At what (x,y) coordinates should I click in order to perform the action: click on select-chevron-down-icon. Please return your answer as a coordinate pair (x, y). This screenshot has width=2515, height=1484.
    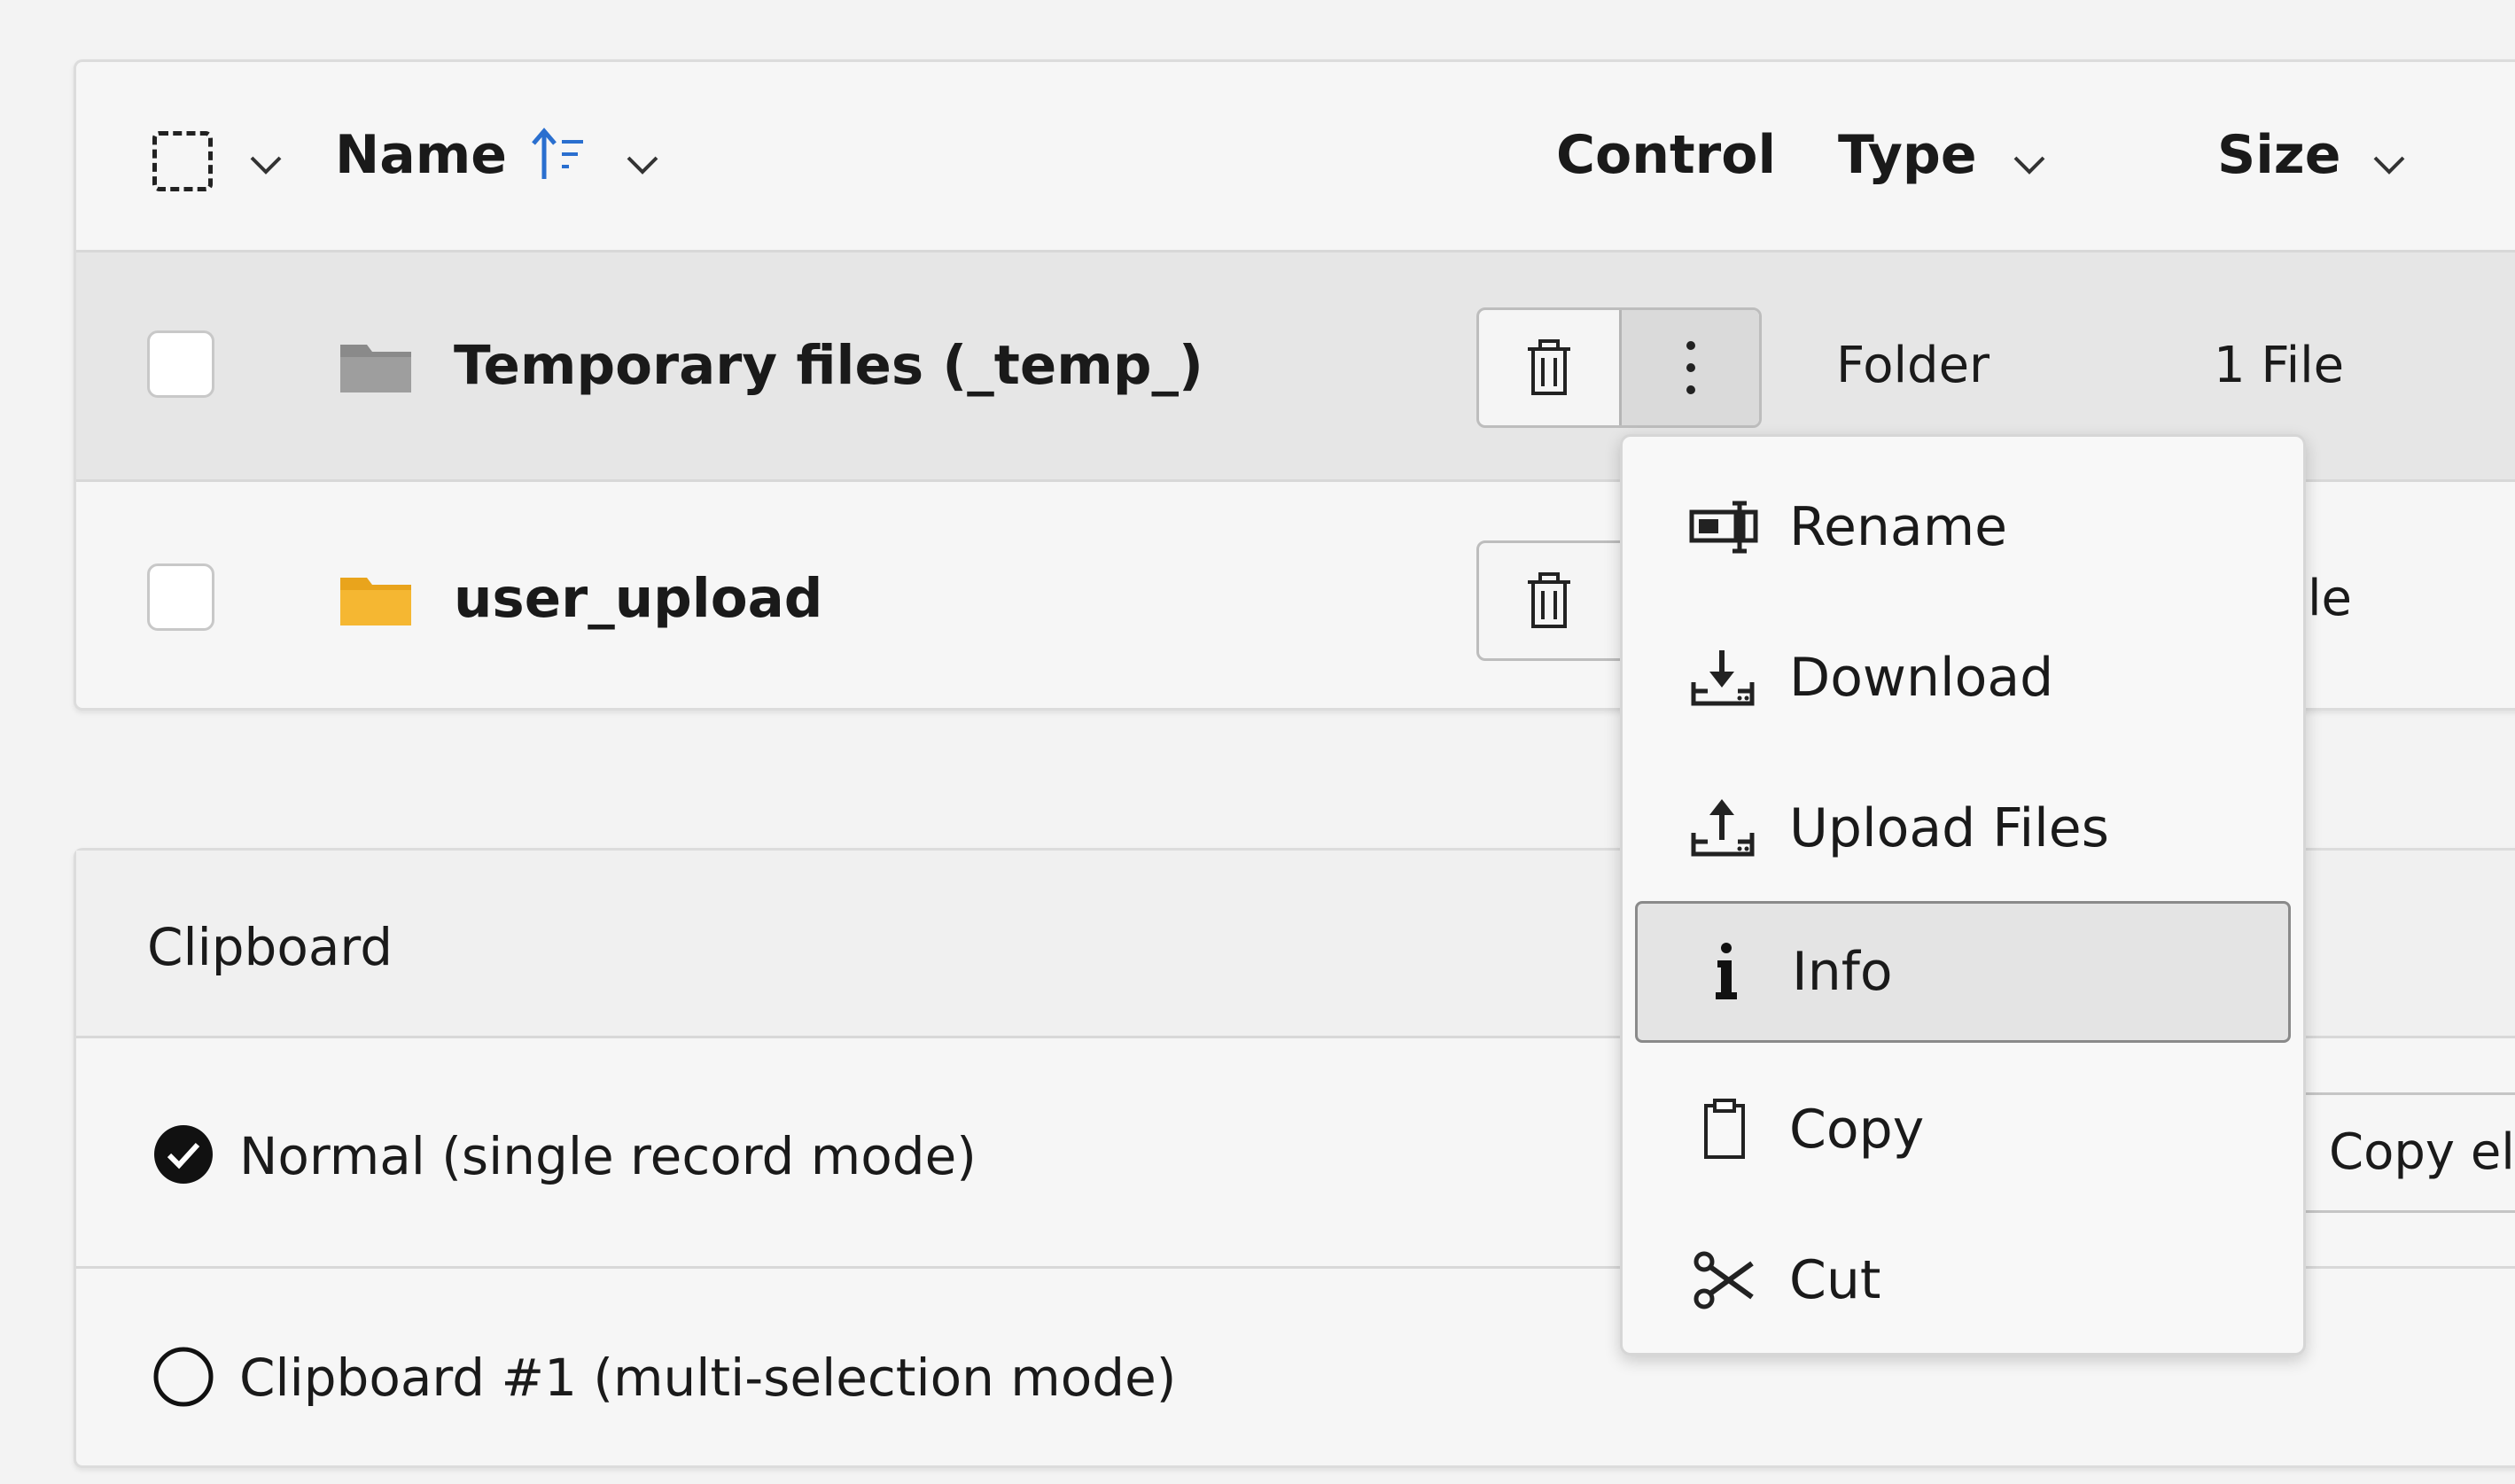
    Looking at the image, I should click on (266, 165).